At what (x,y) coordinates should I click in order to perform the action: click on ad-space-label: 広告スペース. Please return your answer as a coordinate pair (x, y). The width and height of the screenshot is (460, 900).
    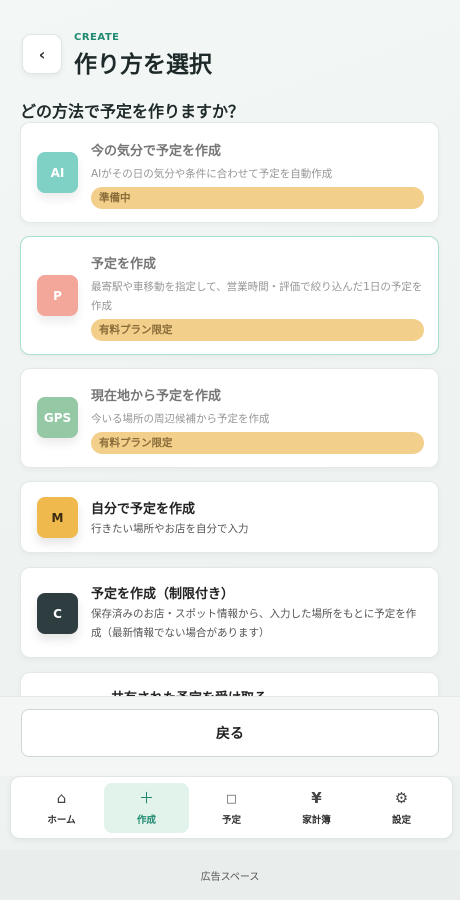
    Looking at the image, I should click on (230, 877).